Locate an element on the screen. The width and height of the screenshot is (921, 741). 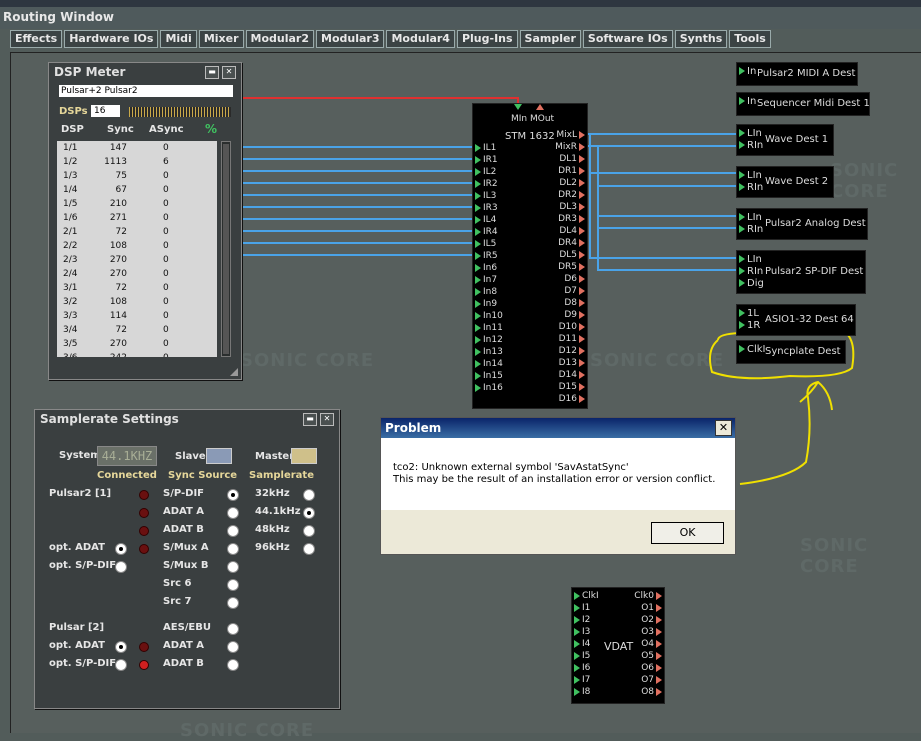
input-port: I7 is located at coordinates (586, 680).